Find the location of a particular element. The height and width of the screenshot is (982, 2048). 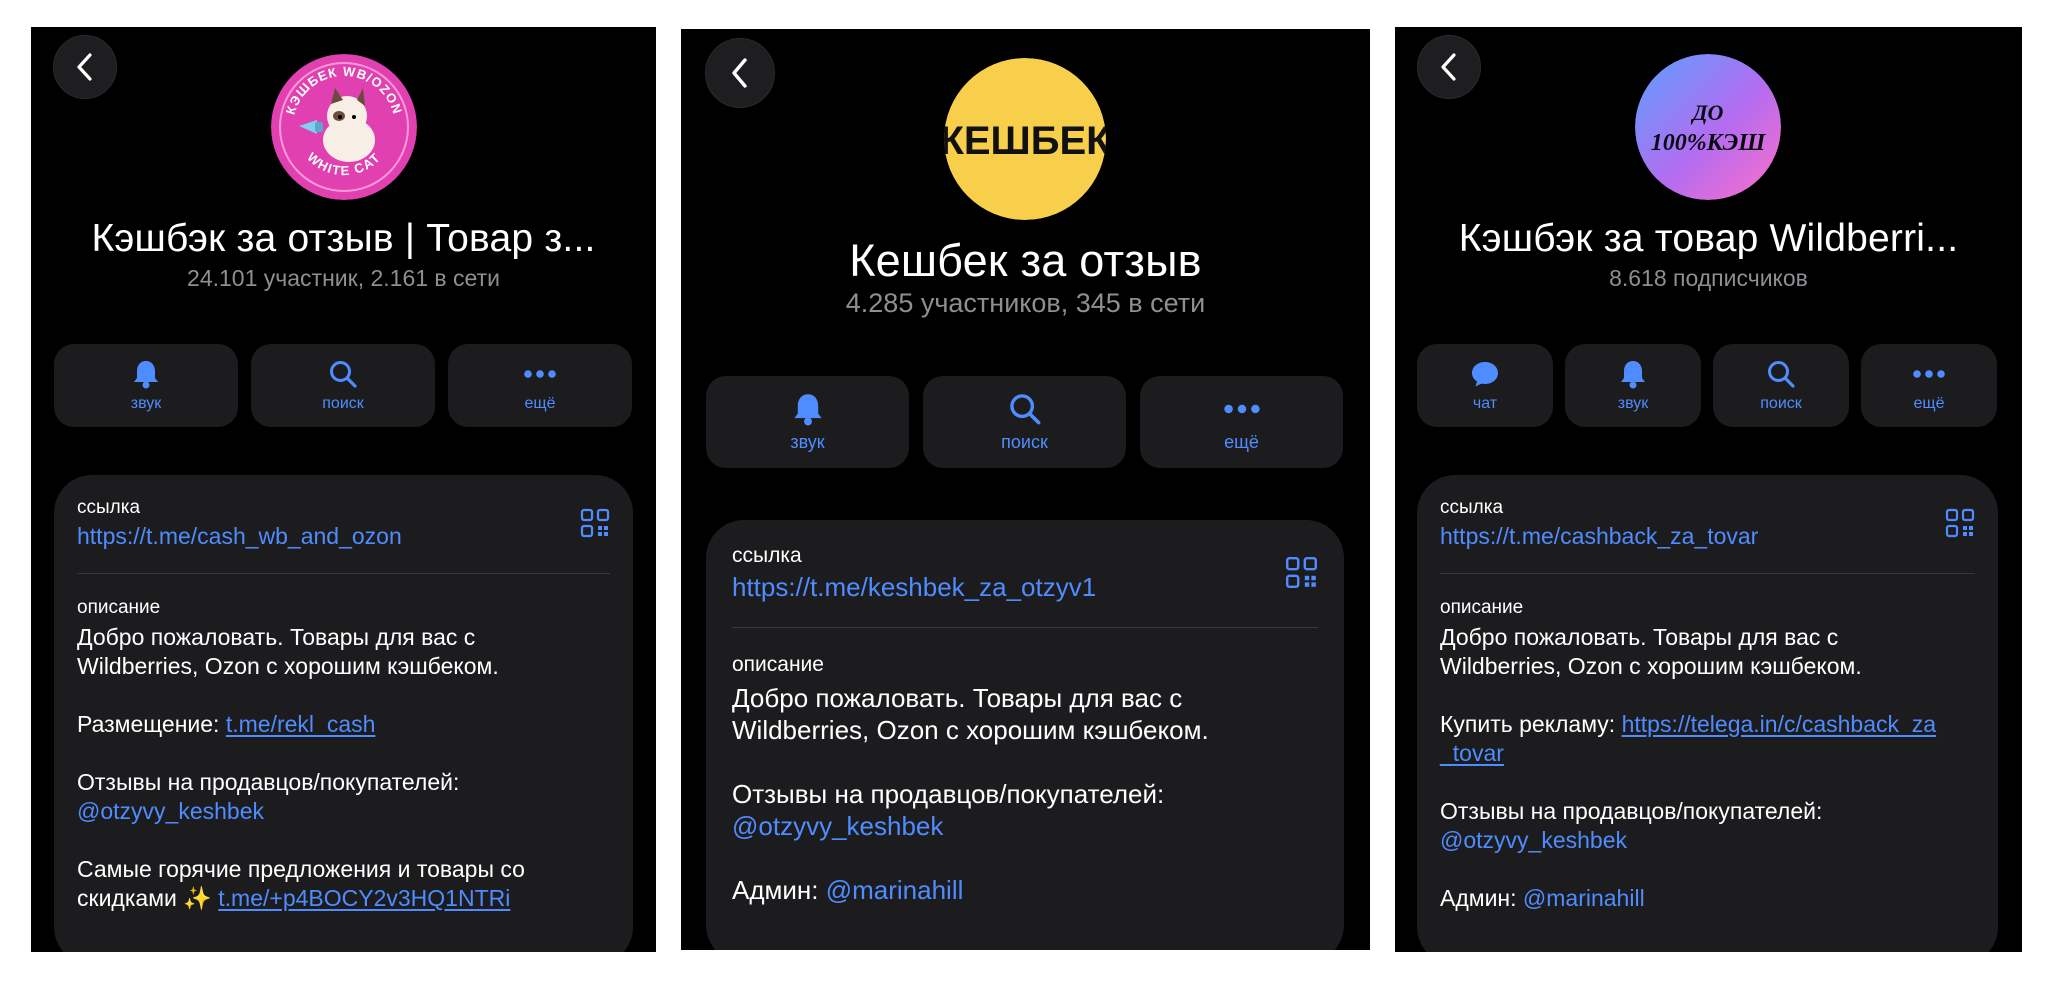

channel-link: https://t.me/cashback_za_tovar is located at coordinates (1599, 536).